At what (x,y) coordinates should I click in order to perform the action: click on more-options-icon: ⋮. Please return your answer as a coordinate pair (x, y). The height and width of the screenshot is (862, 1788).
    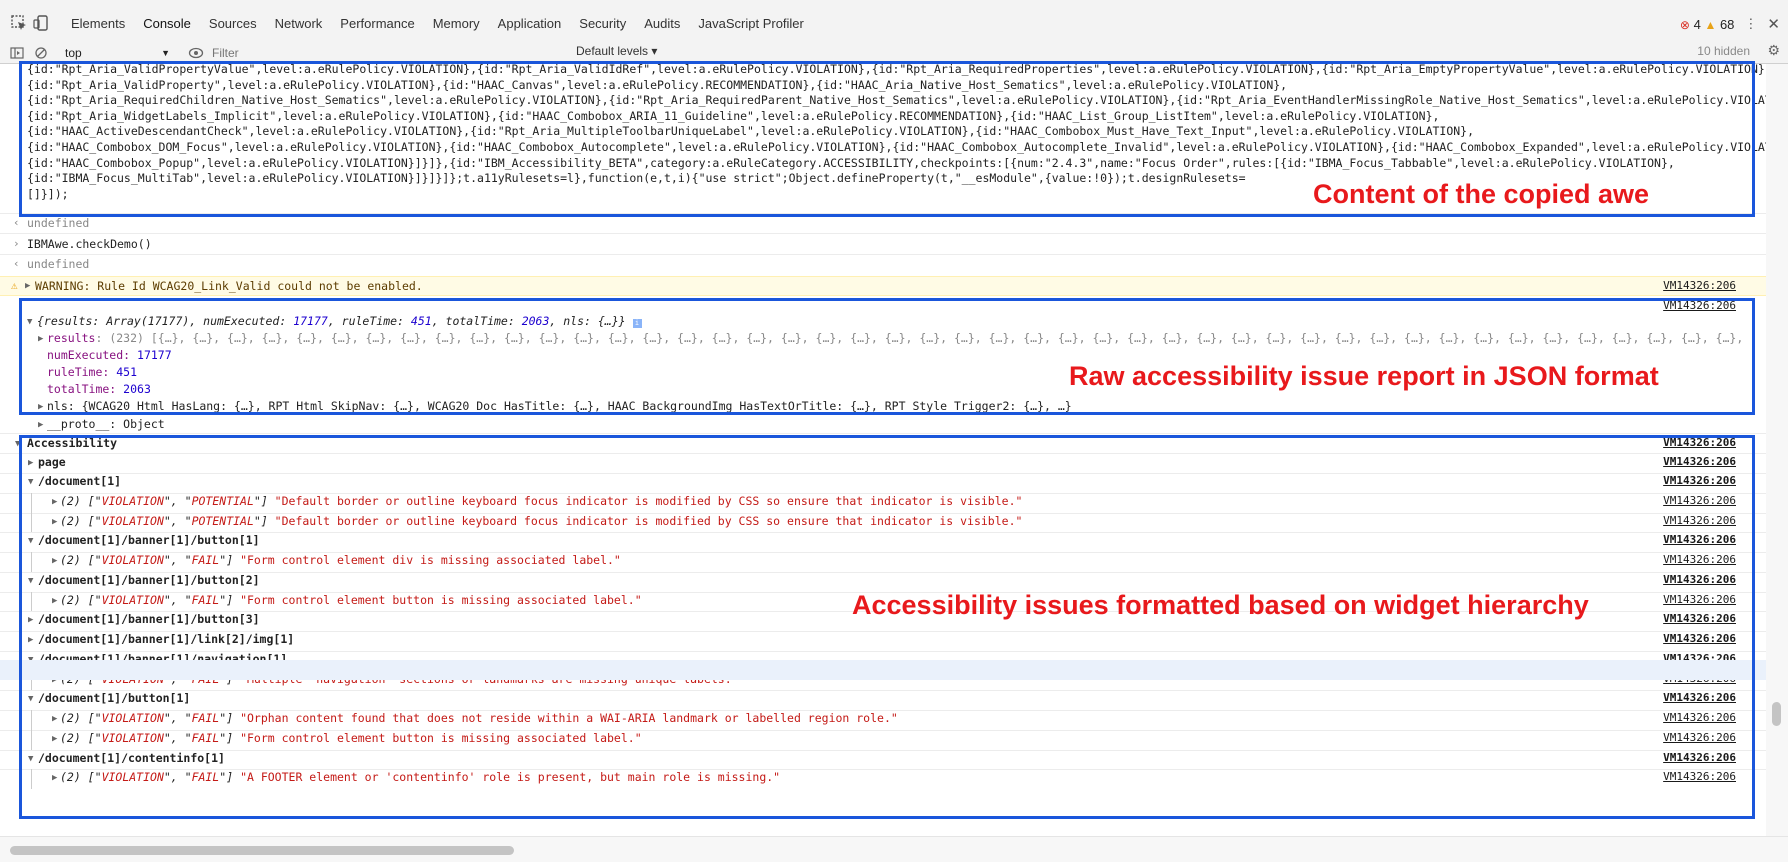
    Looking at the image, I should click on (1750, 24).